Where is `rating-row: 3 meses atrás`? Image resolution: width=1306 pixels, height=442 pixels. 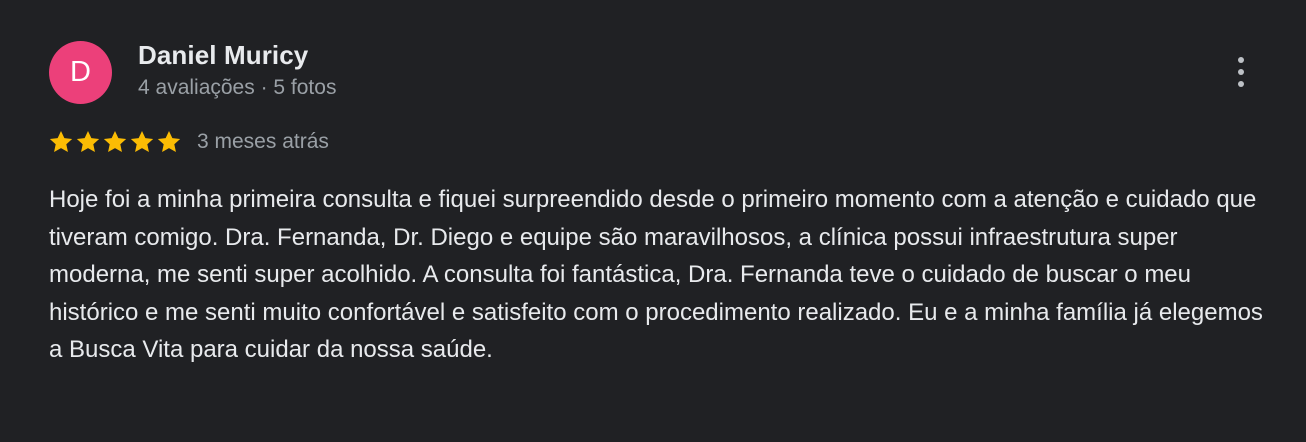 rating-row: 3 meses atrás is located at coordinates (188, 142).